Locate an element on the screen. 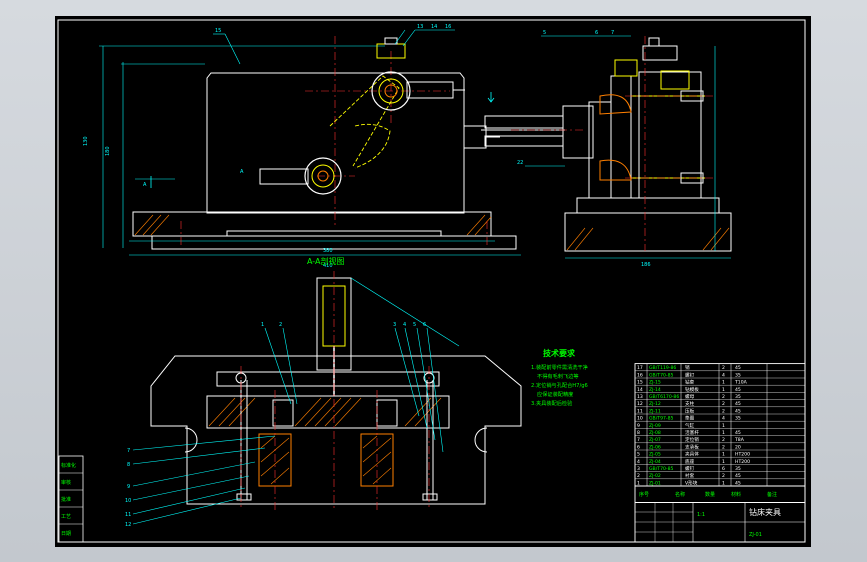  bom-cell-name: 销 is located at coordinates (687, 367).